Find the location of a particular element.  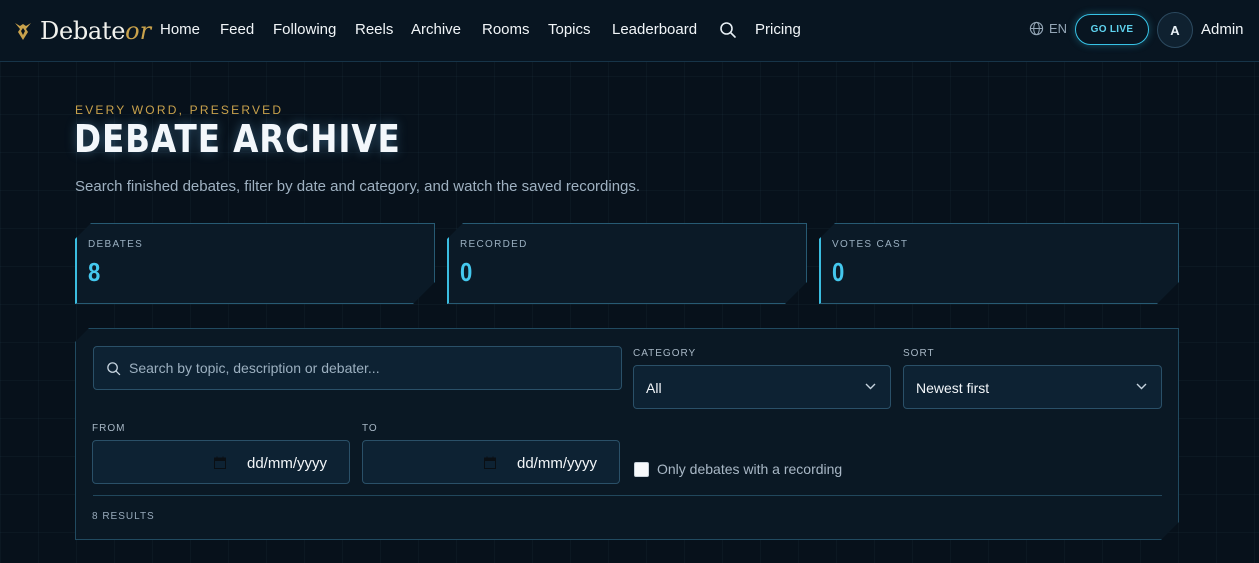

results-count: 8 RESULTS is located at coordinates (123, 516).